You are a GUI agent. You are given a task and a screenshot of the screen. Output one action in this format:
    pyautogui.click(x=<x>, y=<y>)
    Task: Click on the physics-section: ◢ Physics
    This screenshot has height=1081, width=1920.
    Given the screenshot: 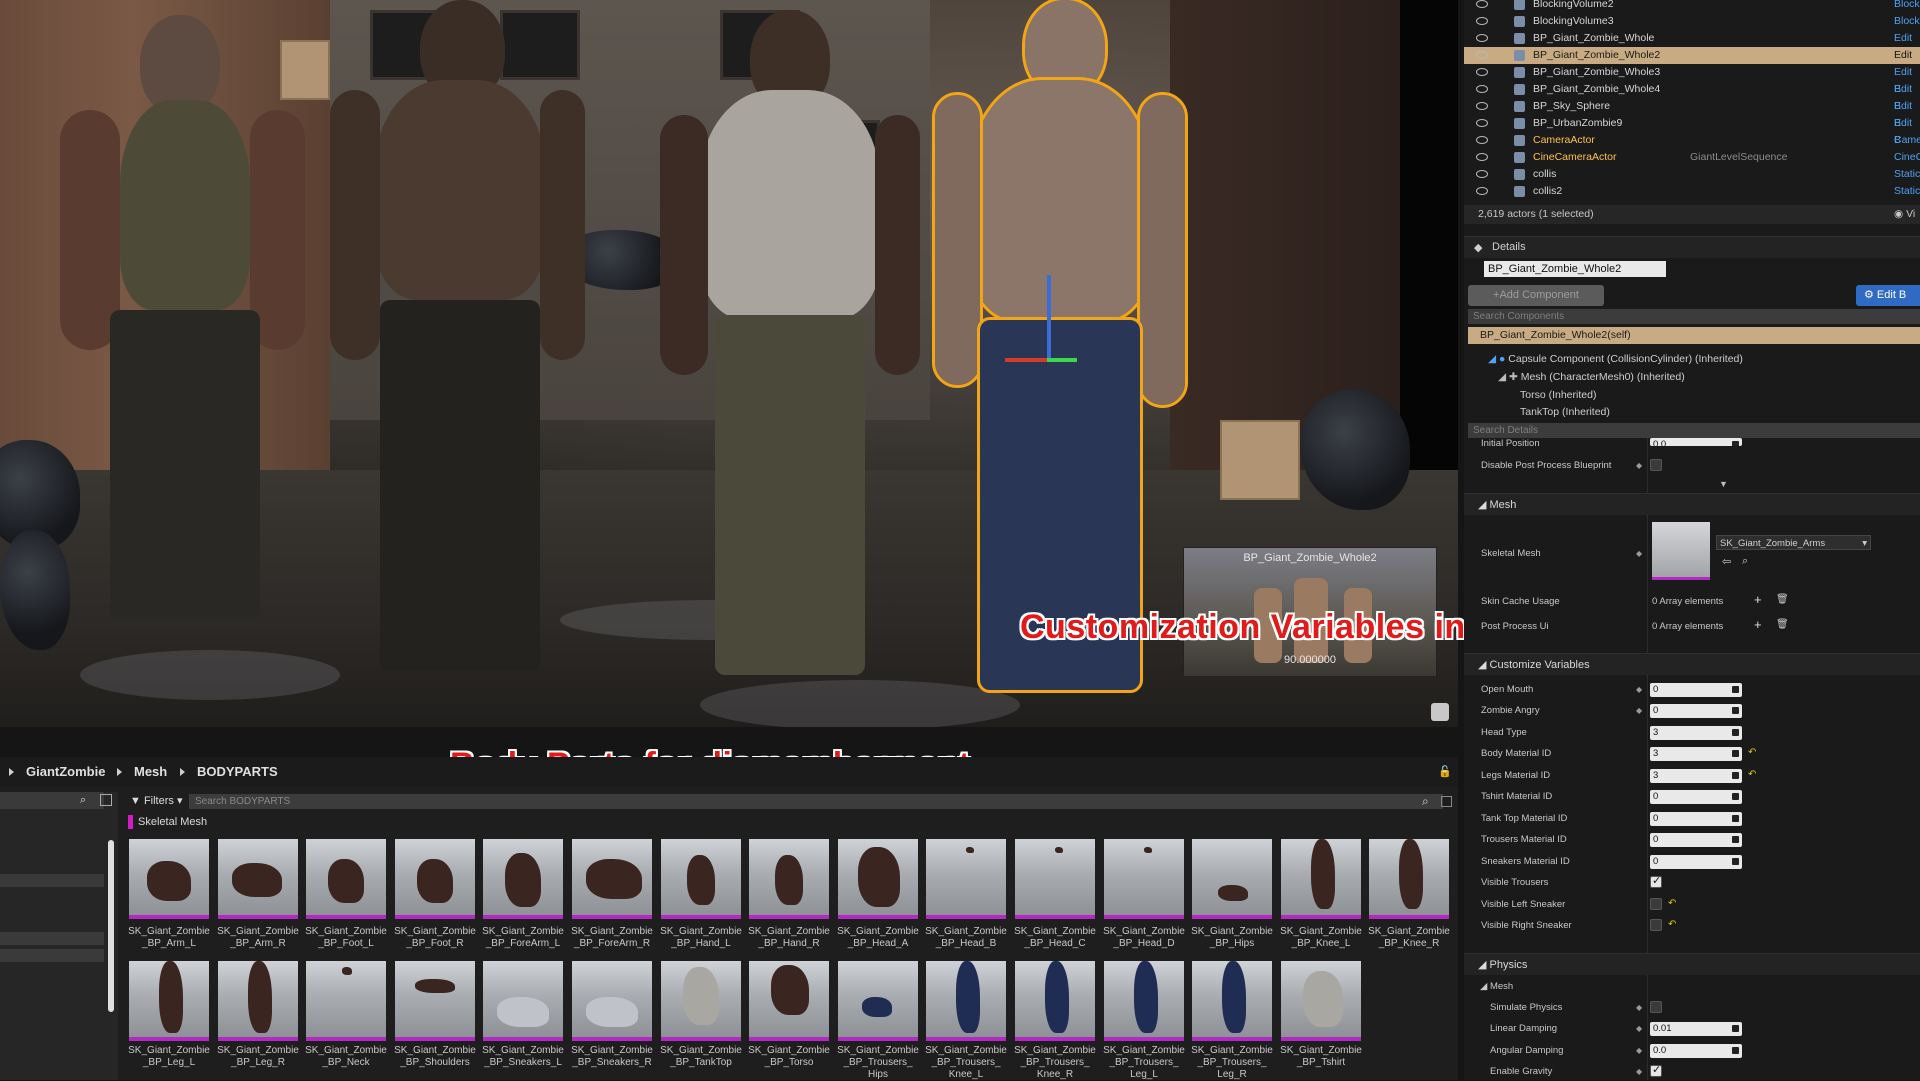 What is the action you would take?
    pyautogui.click(x=1692, y=964)
    